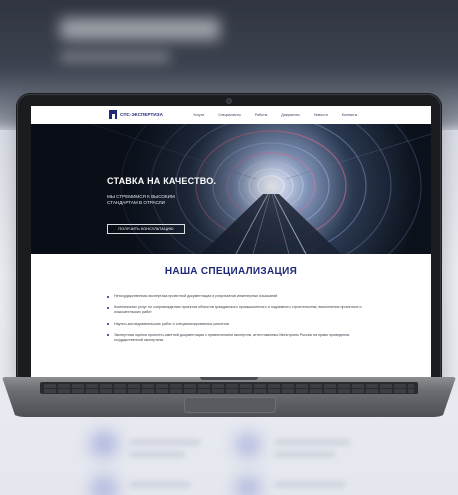  Describe the element at coordinates (140, 29) in the screenshot. I see `background-title-blur` at that location.